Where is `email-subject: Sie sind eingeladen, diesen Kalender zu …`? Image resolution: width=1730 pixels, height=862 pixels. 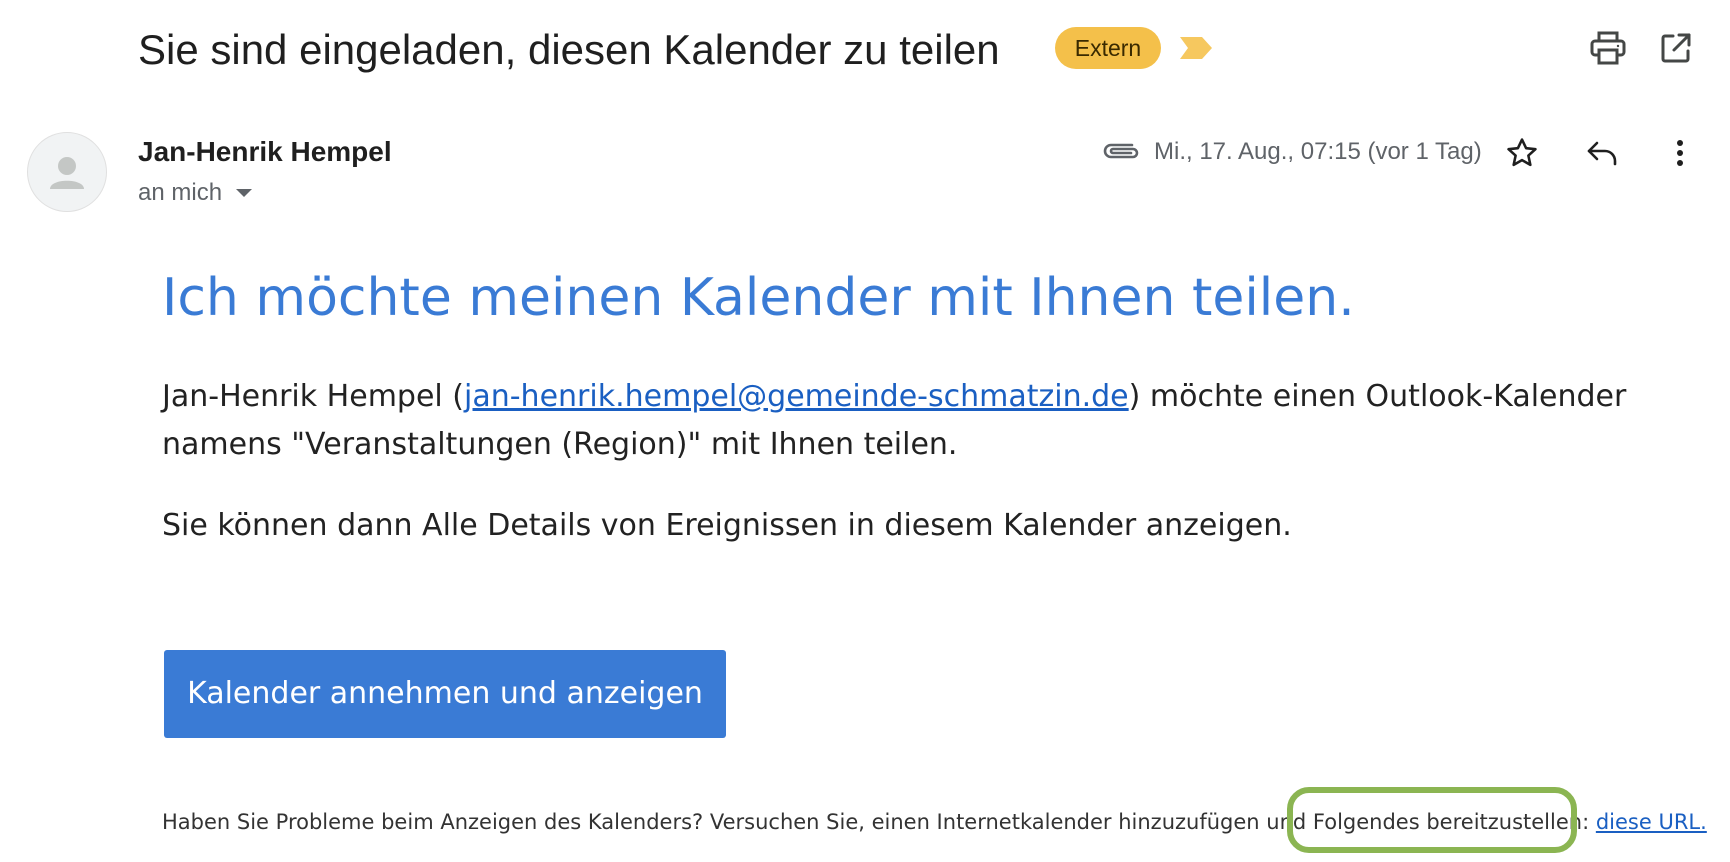
email-subject: Sie sind eingeladen, diesen Kalender zu … is located at coordinates (569, 49).